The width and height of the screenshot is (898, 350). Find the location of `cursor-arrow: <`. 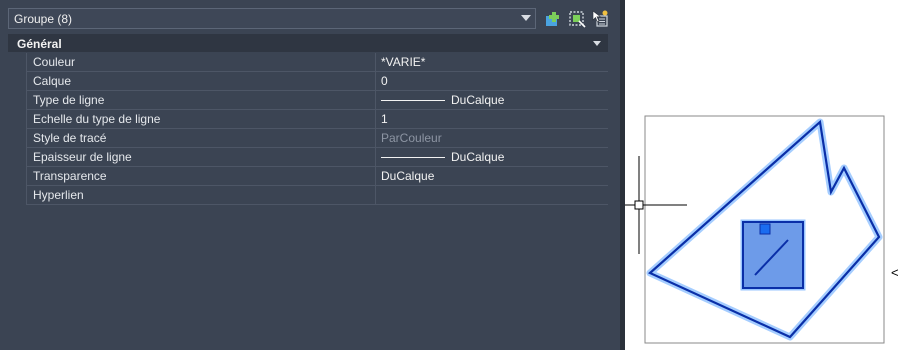

cursor-arrow: < is located at coordinates (894, 272).